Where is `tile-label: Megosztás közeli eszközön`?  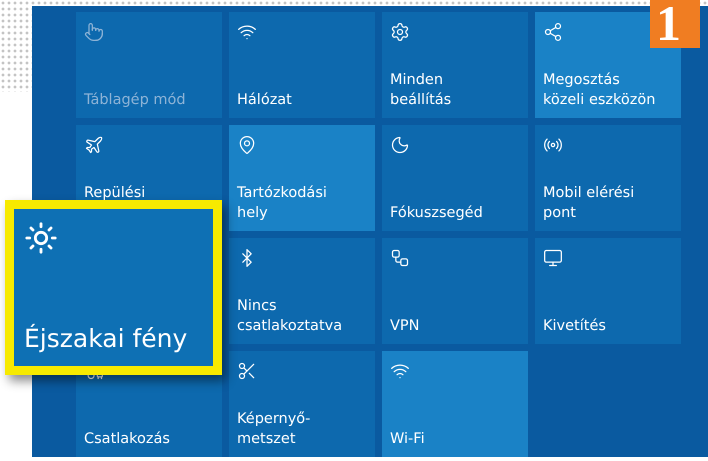 tile-label: Megosztás közeli eszközön is located at coordinates (599, 90).